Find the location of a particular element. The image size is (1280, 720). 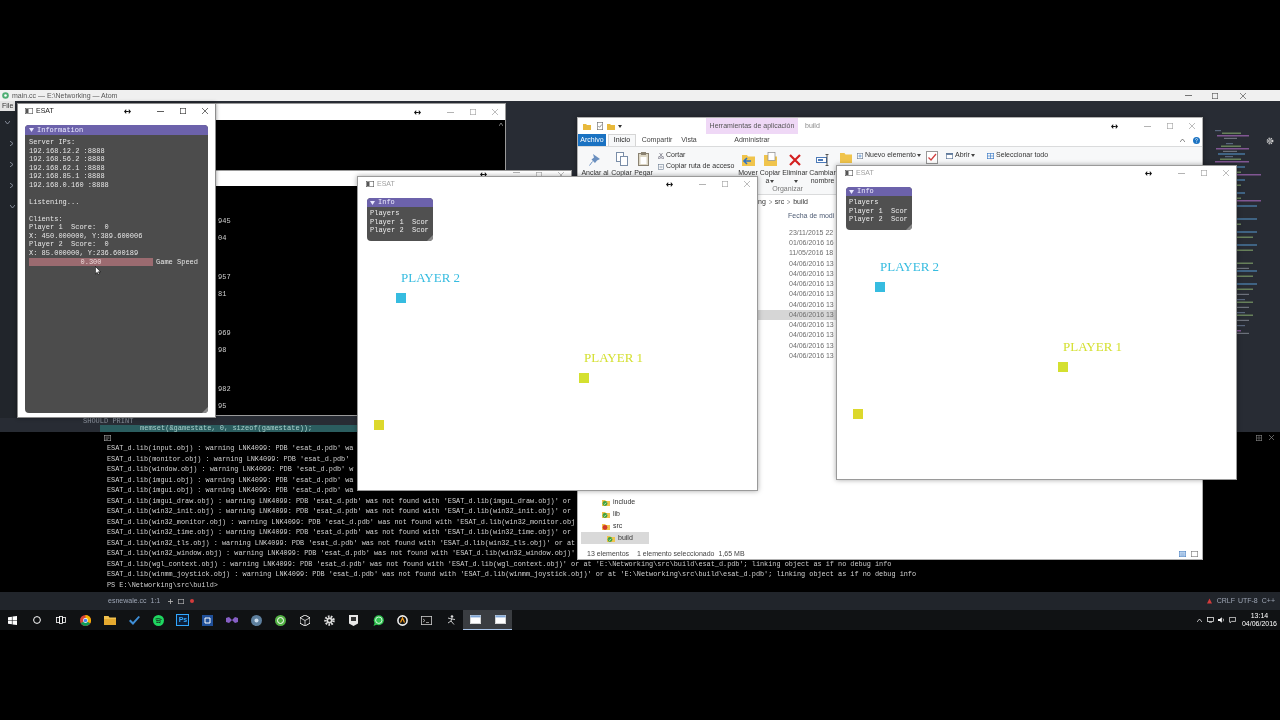

help-icon is located at coordinates (1196, 140).